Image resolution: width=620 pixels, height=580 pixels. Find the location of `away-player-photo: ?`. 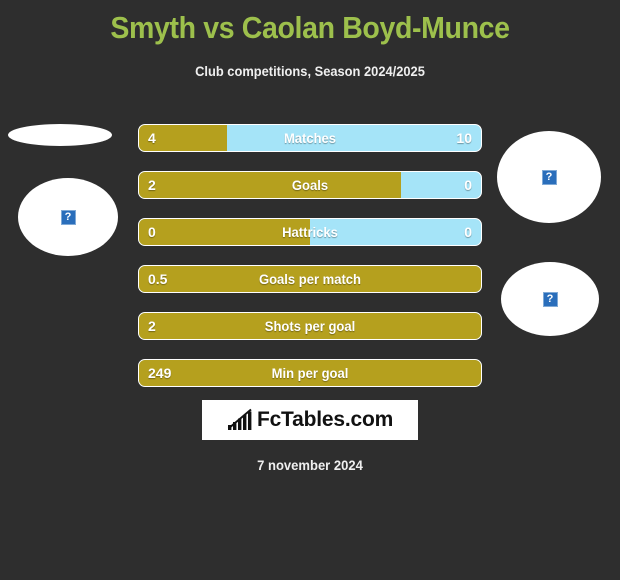

away-player-photo: ? is located at coordinates (549, 177).